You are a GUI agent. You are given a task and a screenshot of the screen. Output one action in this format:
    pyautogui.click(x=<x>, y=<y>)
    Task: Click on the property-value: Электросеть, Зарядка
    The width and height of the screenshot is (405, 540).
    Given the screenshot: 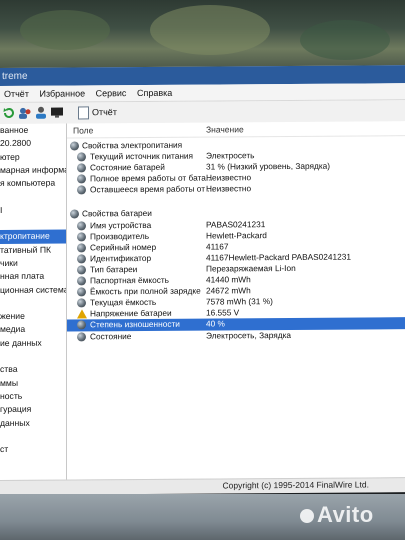 What is the action you would take?
    pyautogui.click(x=249, y=335)
    